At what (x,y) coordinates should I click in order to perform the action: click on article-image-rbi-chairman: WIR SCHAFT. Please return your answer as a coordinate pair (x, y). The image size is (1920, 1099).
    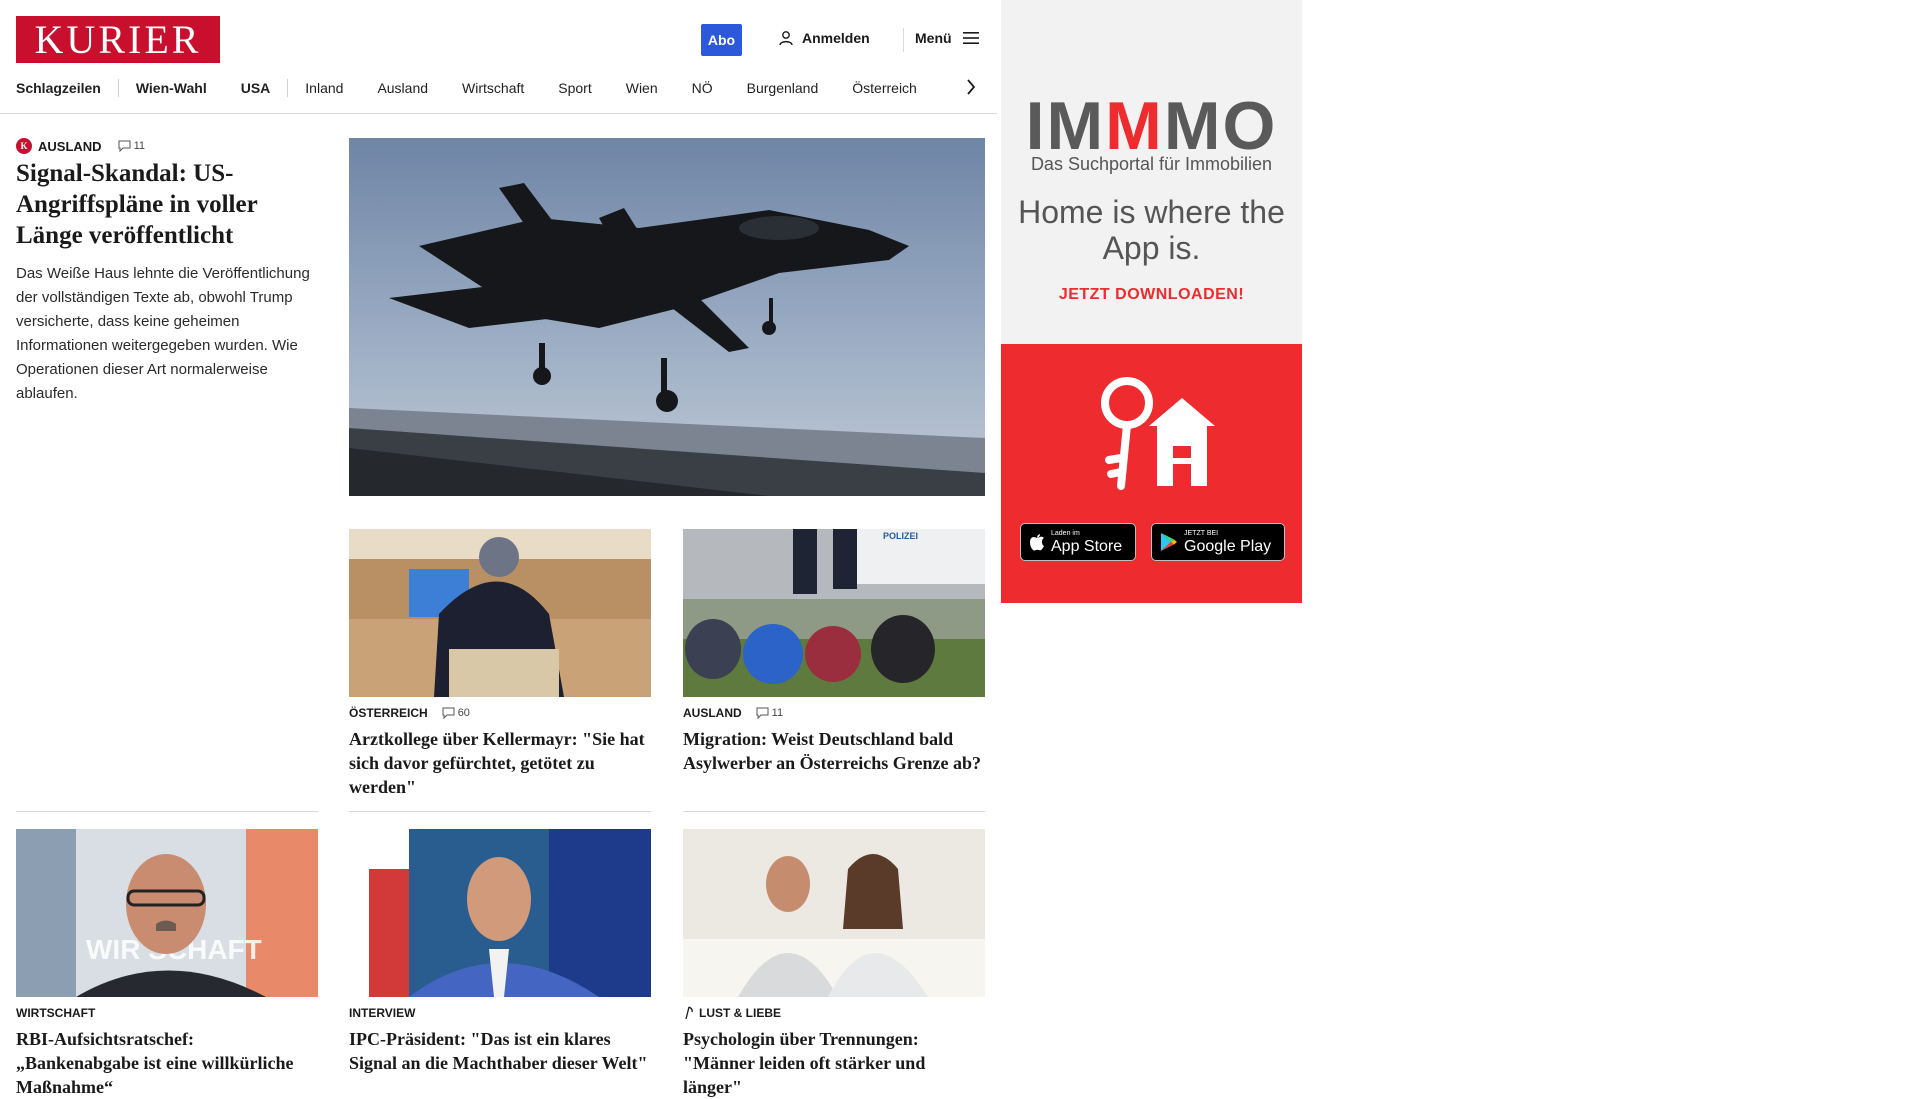
    Looking at the image, I should click on (167, 913).